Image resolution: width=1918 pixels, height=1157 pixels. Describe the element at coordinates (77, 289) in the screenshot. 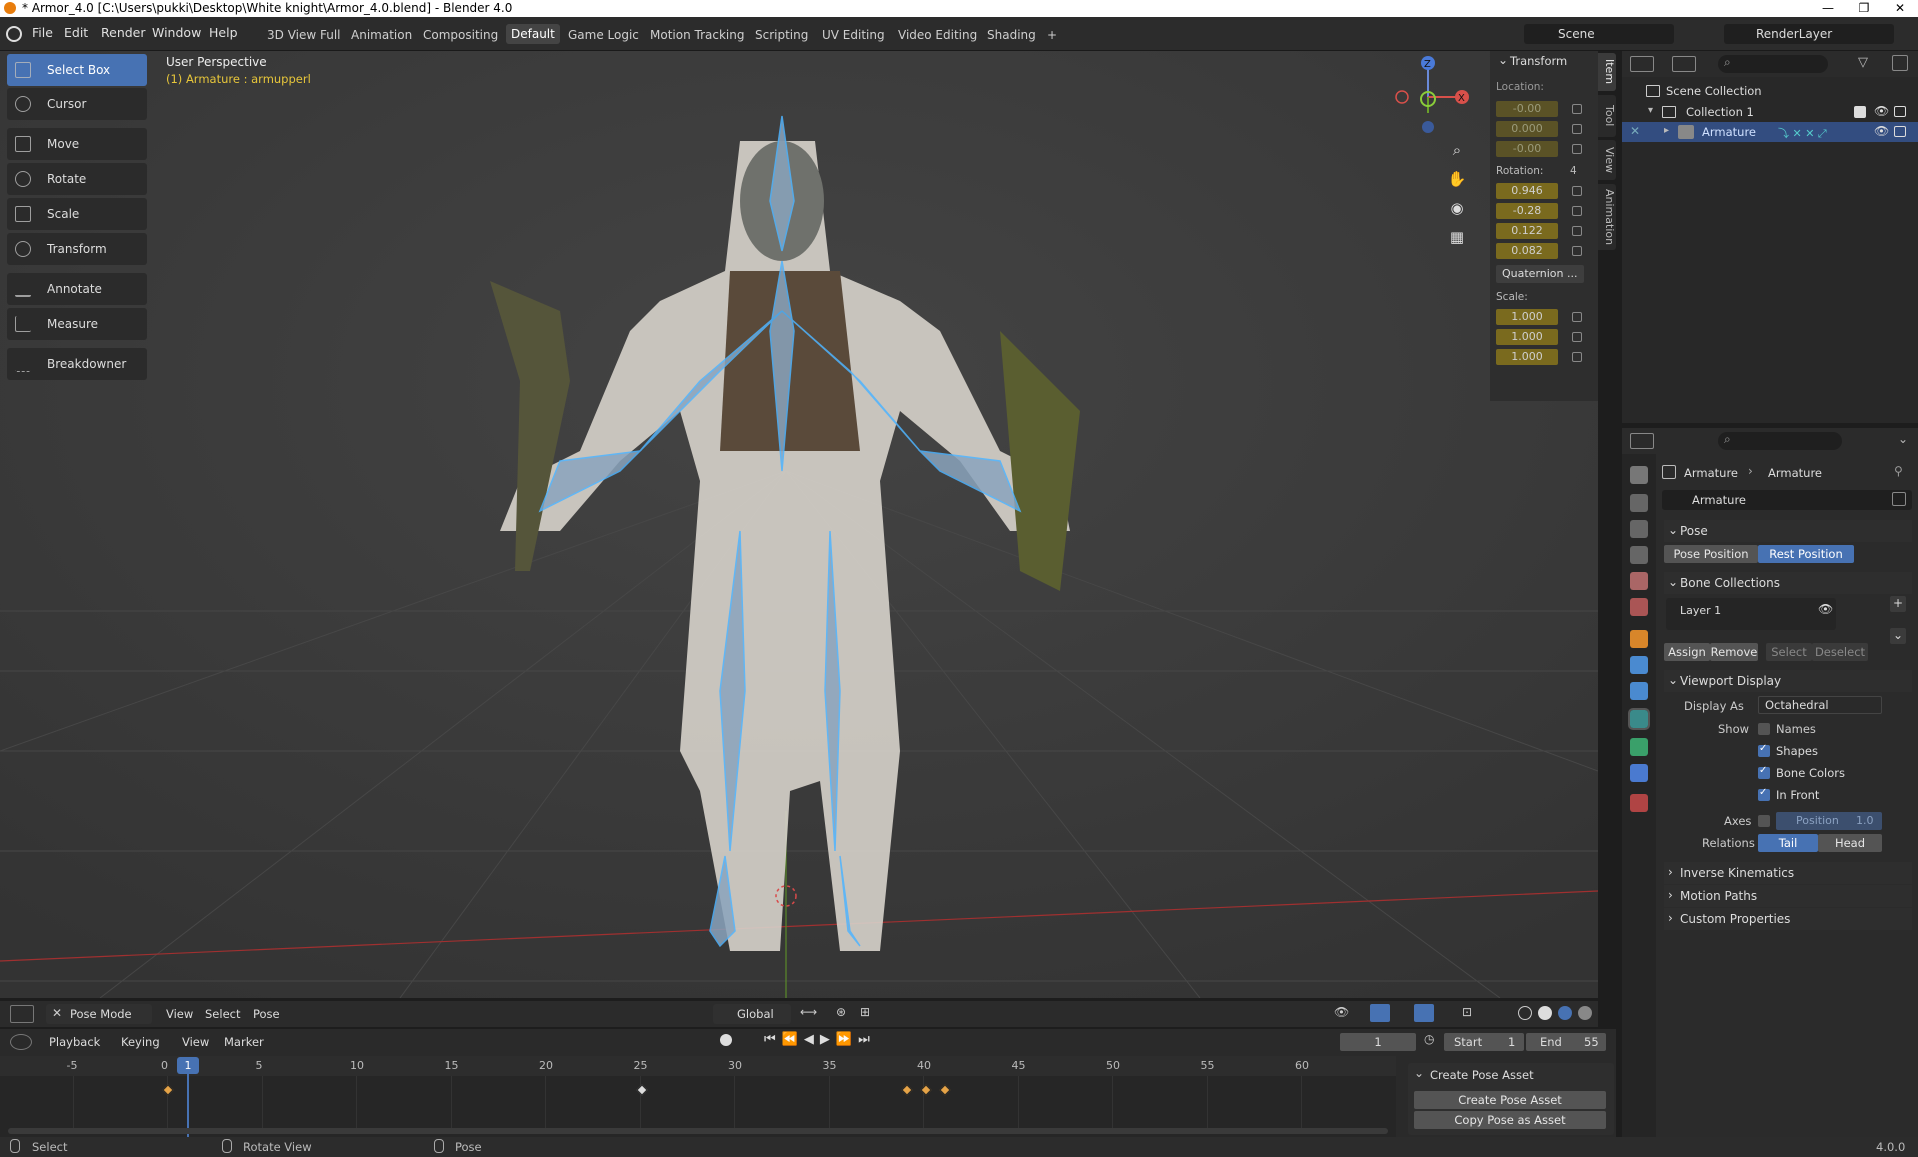

I see `tool-annotate: Annotate` at that location.